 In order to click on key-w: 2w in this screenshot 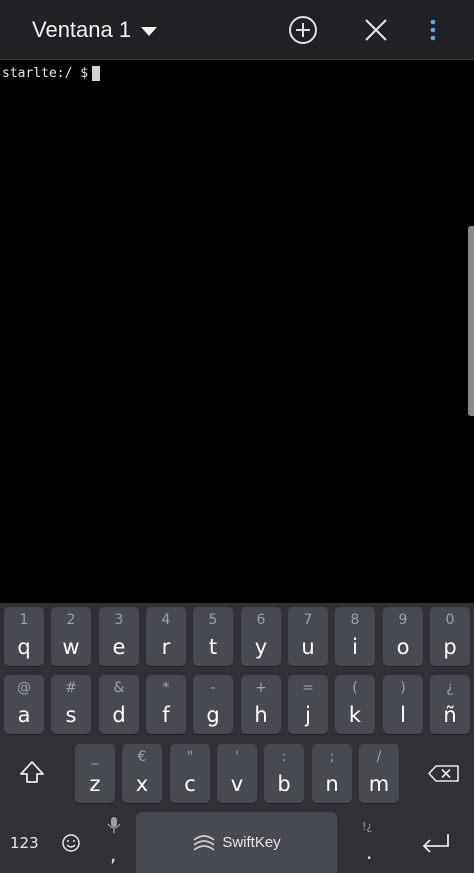, I will do `click(71, 636)`.